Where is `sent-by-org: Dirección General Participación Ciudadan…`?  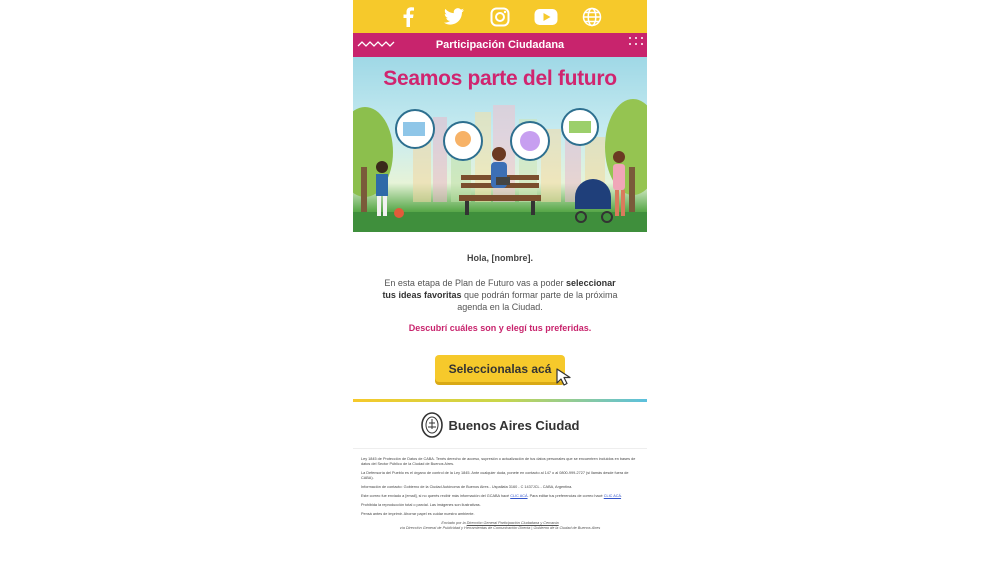 sent-by-org: Dirección General Participación Ciudadan… is located at coordinates (512, 523).